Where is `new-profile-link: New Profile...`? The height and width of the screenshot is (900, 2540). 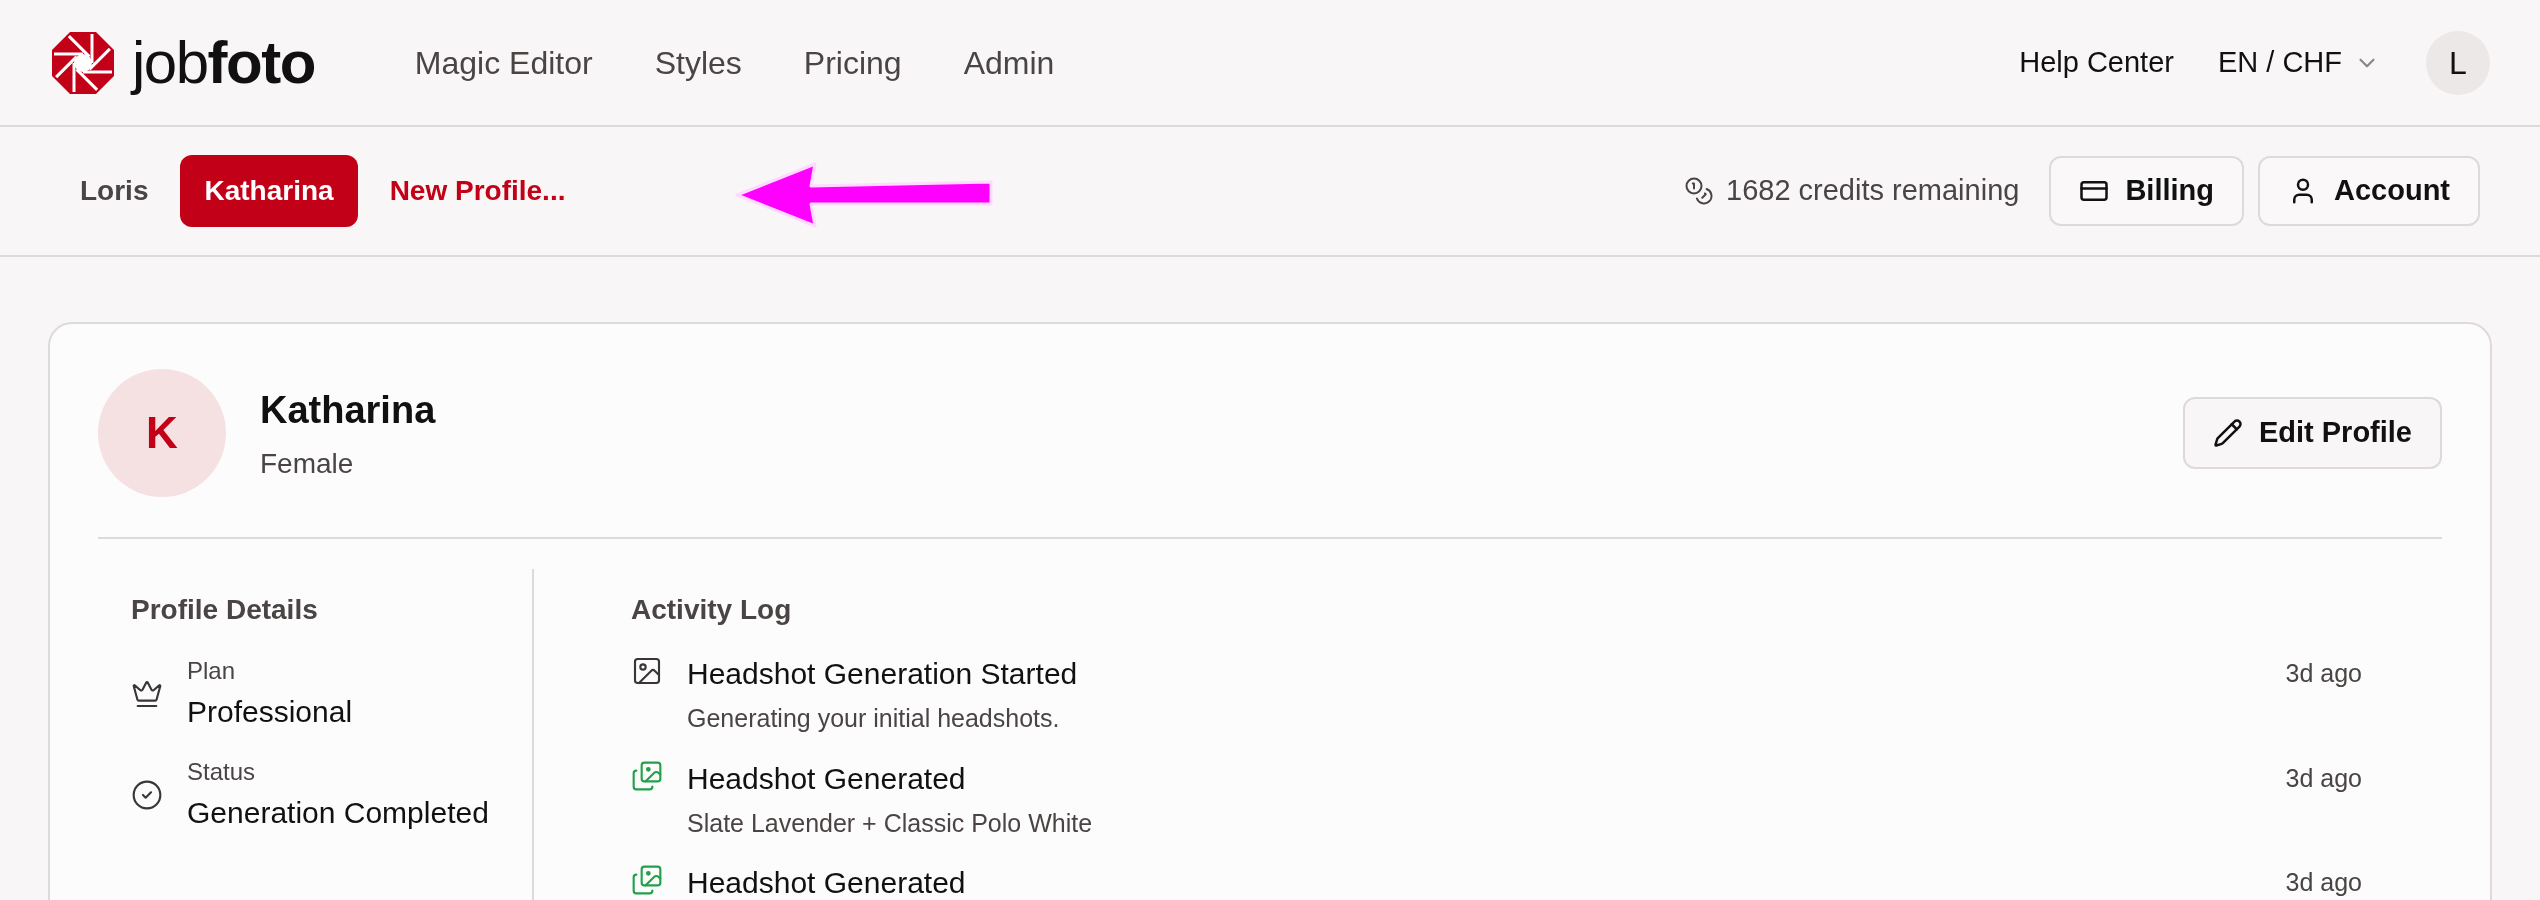 new-profile-link: New Profile... is located at coordinates (477, 191).